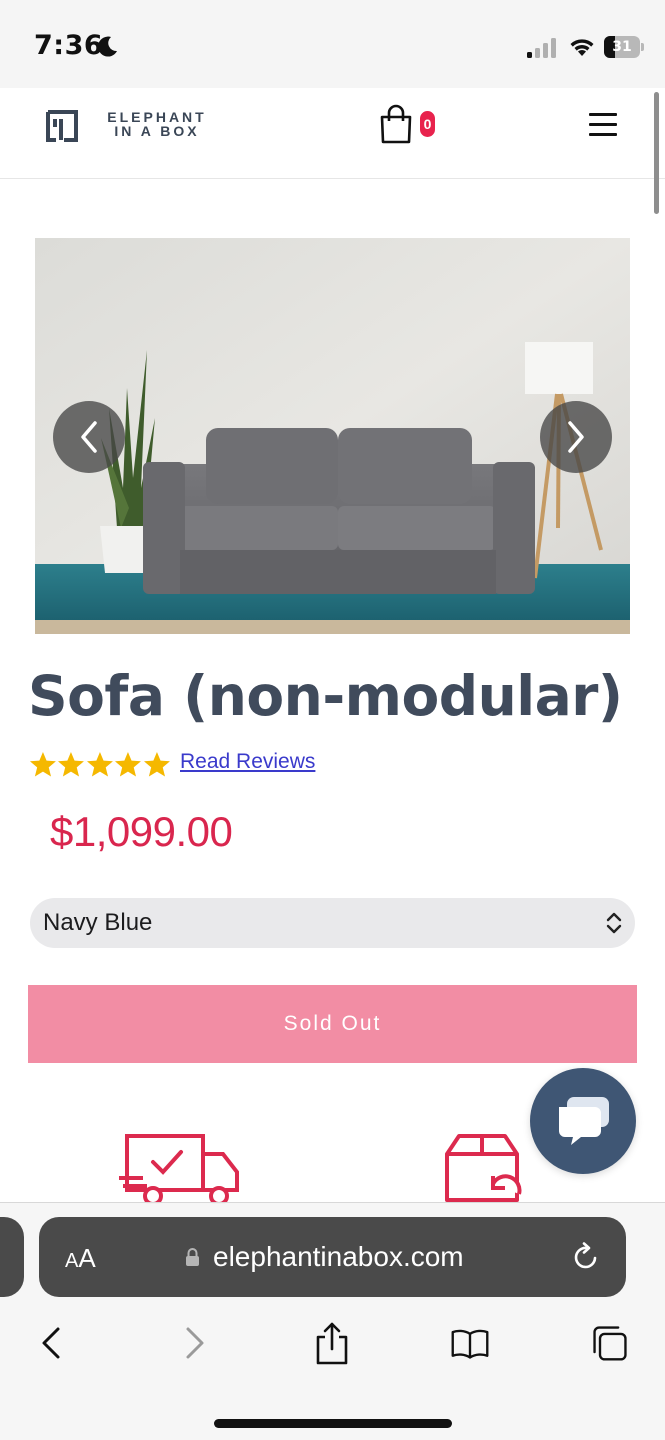  I want to click on tabs-icon, so click(610, 1343).